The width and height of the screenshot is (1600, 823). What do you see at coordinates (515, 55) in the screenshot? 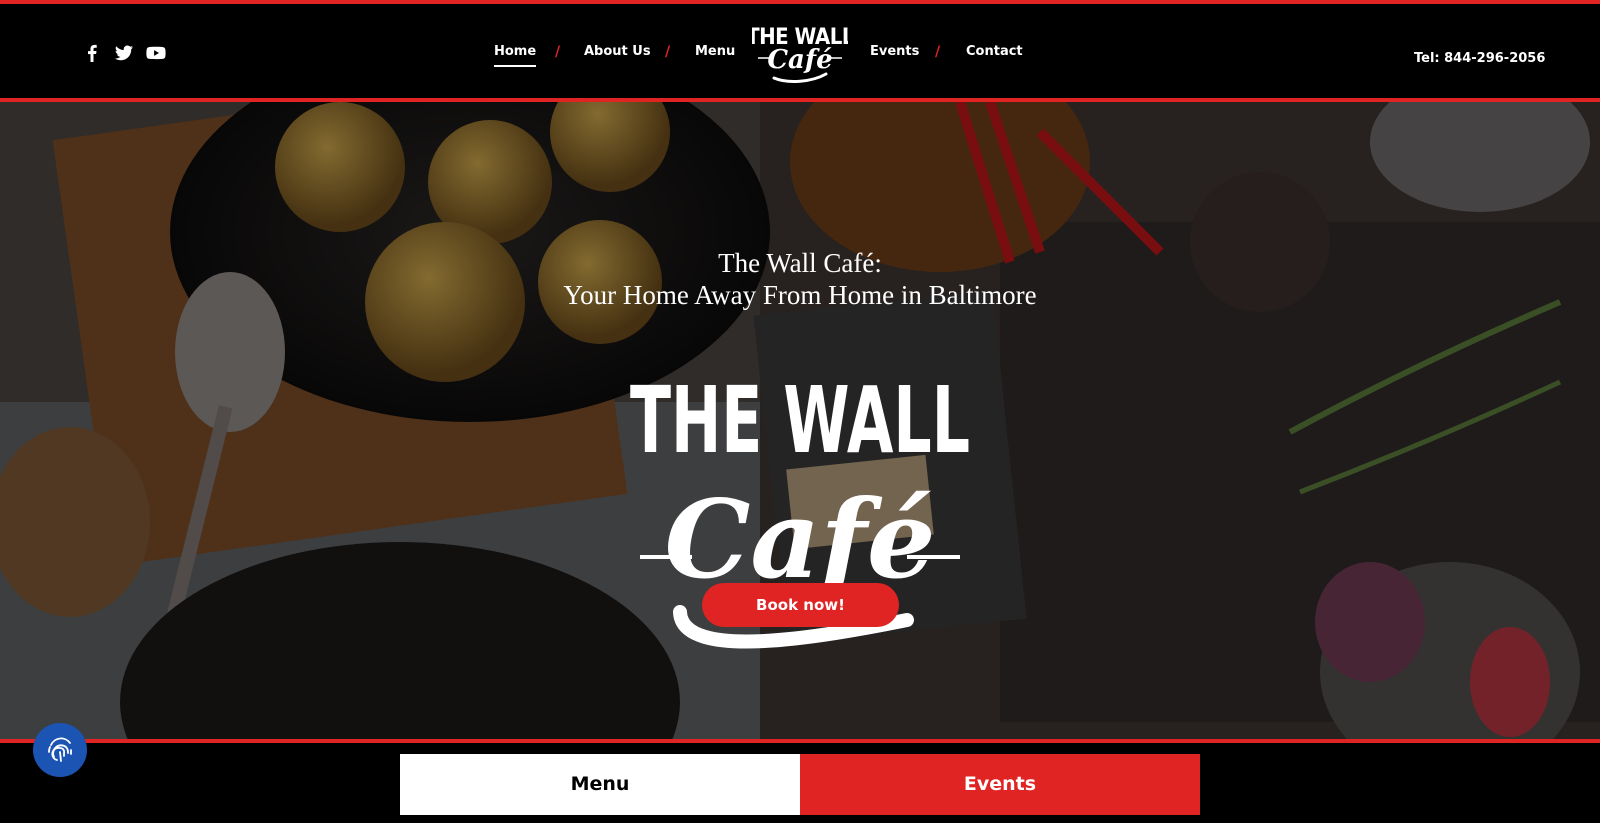
I see `nav-home: Home` at bounding box center [515, 55].